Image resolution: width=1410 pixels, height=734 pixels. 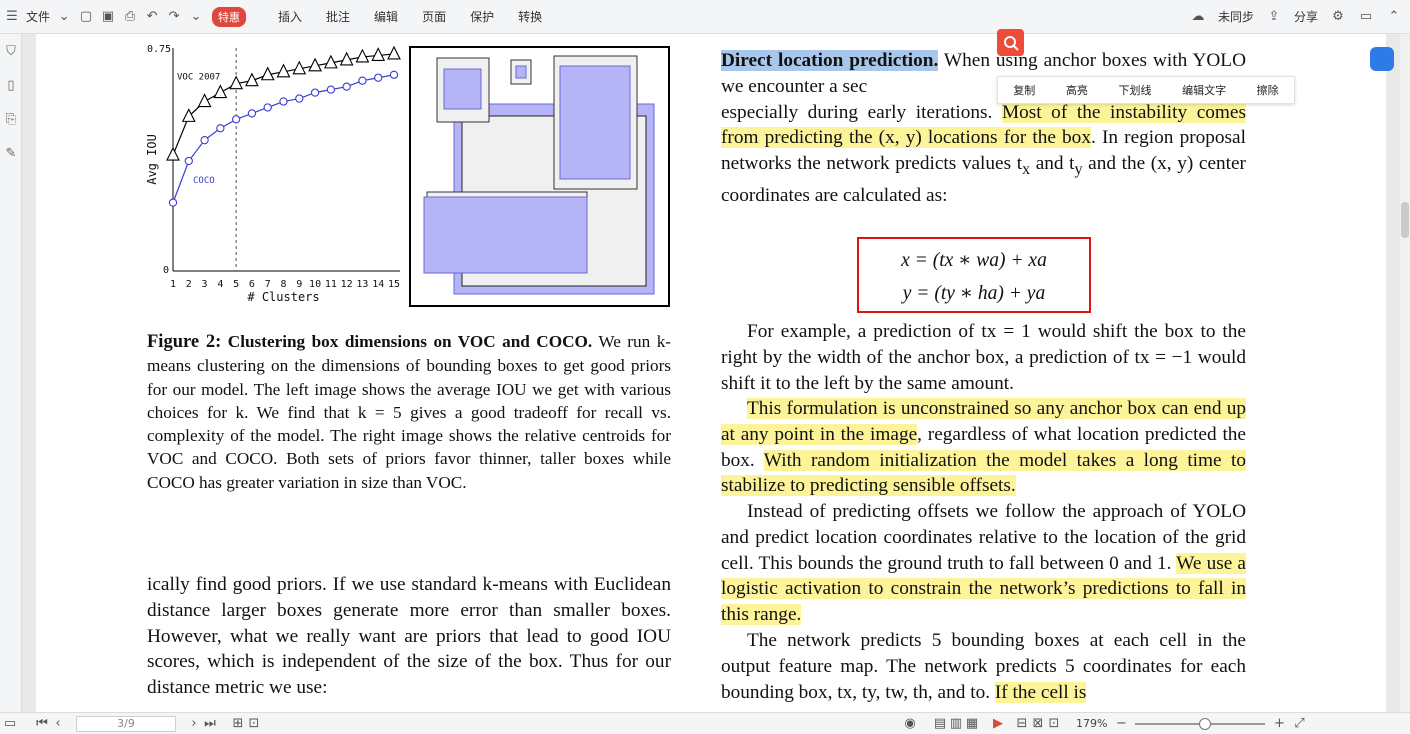 I want to click on layout-icon: ▭, so click(x=10, y=724).